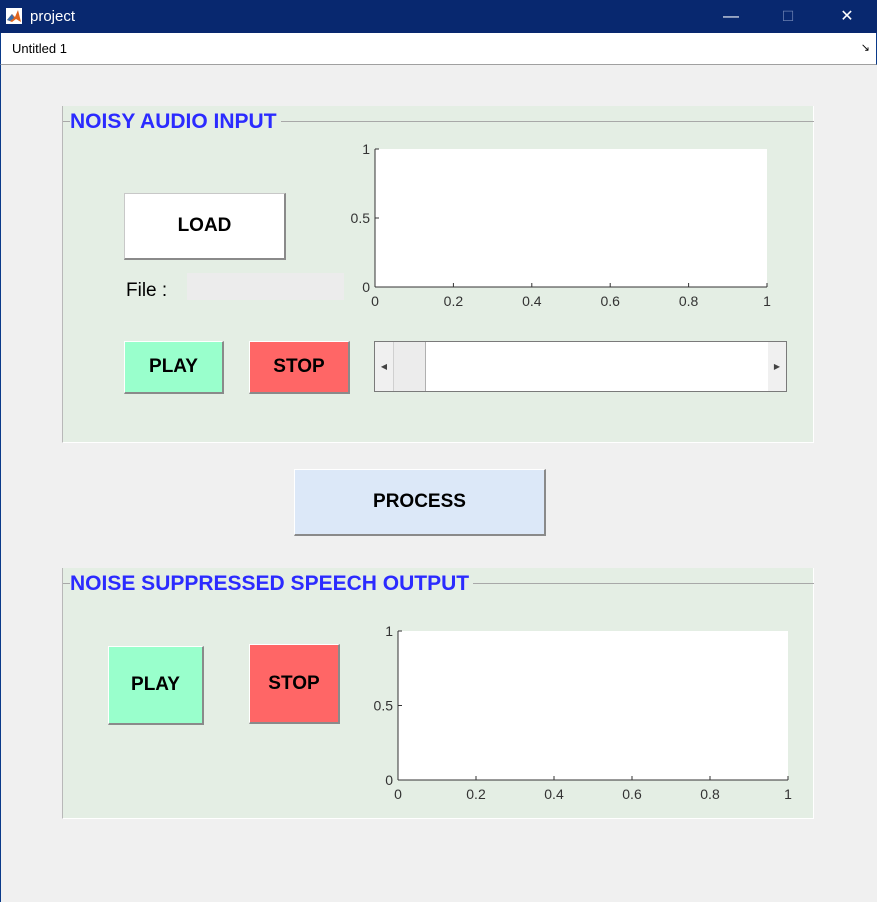  What do you see at coordinates (294, 684) in the screenshot?
I see `output-stop-button: STOP` at bounding box center [294, 684].